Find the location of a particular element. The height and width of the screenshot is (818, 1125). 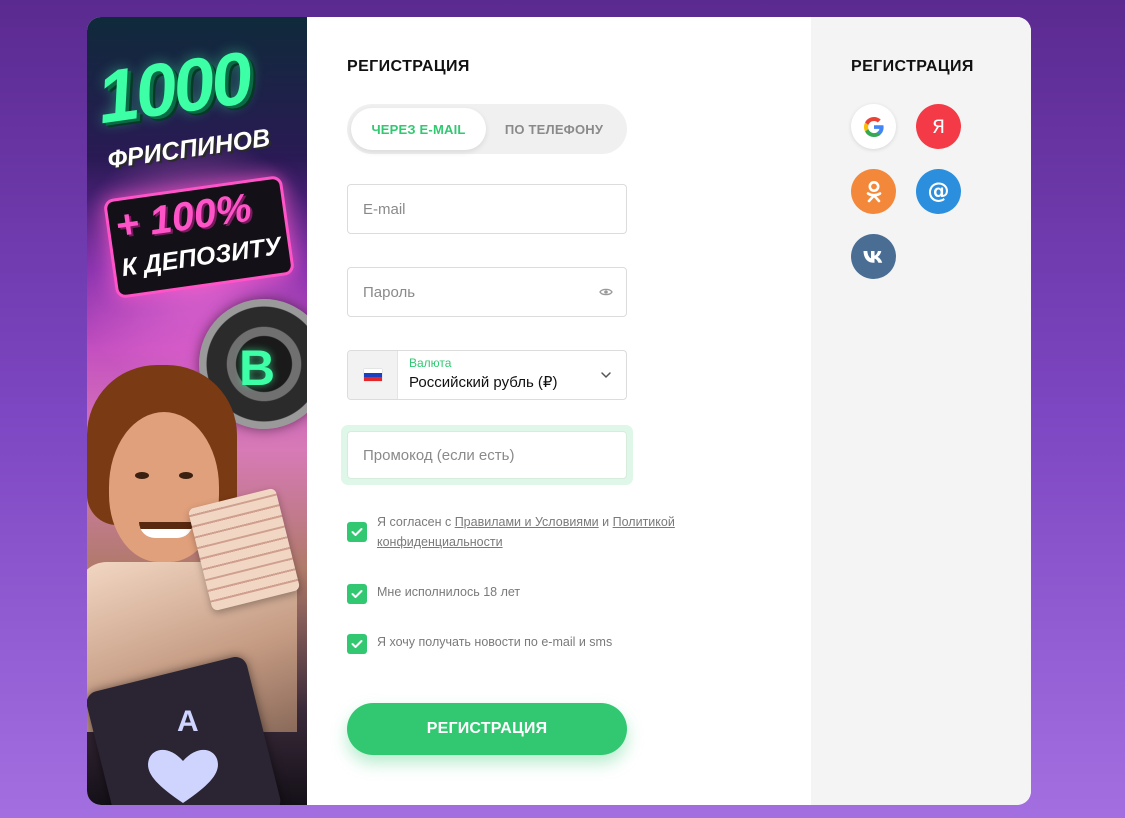

social-title: РЕГИСТРАЦИЯ is located at coordinates (912, 66).